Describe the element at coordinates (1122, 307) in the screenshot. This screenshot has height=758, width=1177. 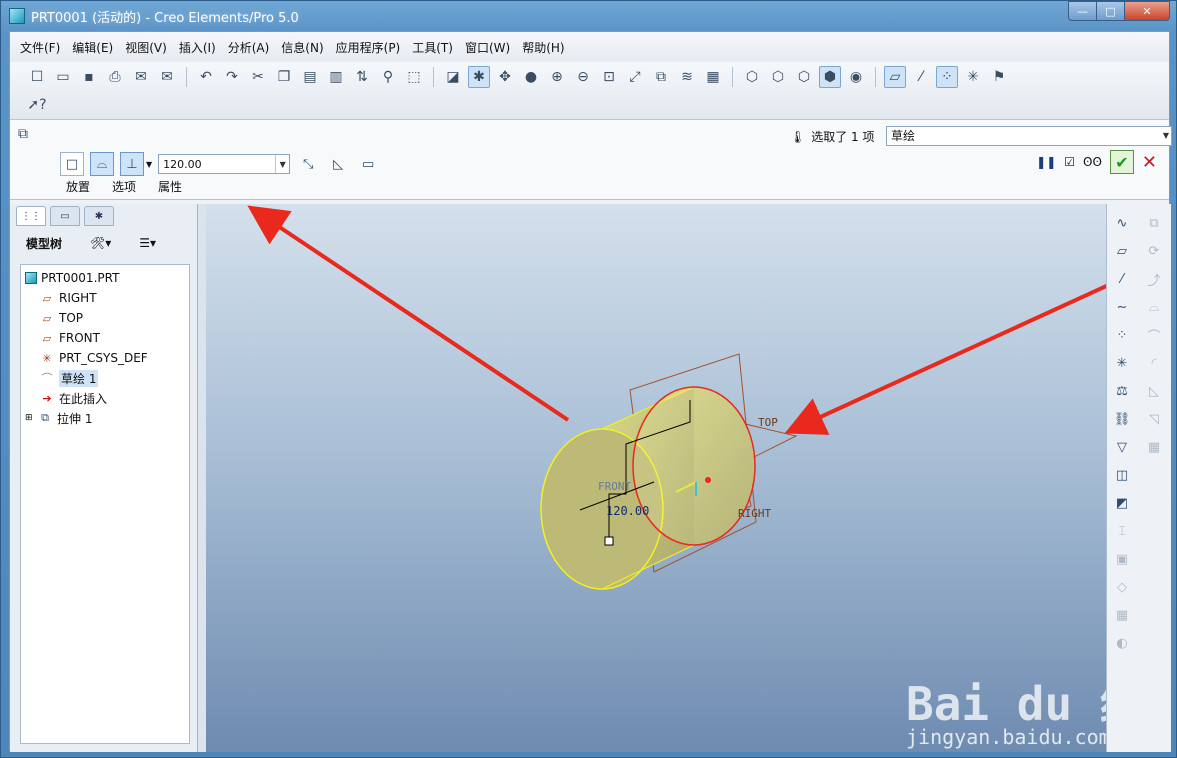
I see `datum-curve-tool-icon: ∼` at that location.